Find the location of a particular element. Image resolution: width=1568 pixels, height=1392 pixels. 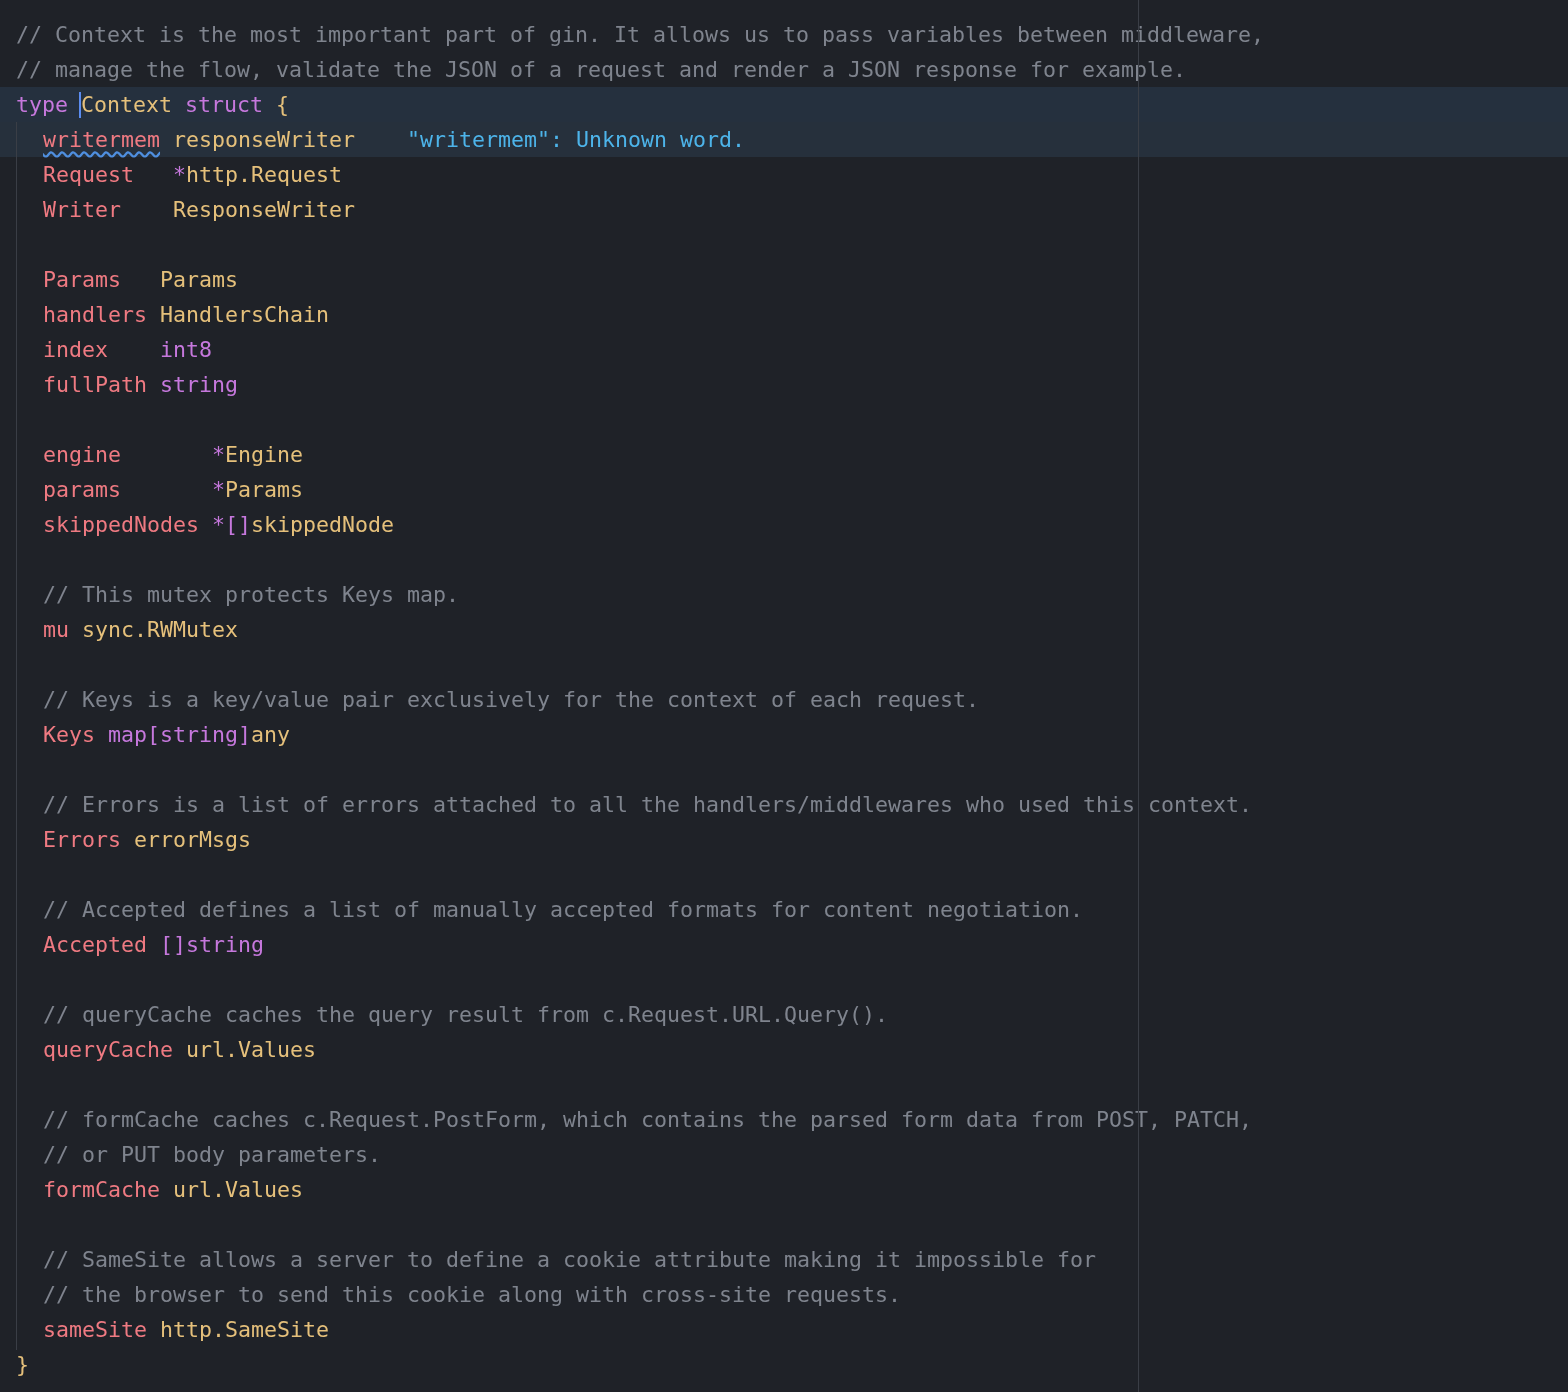

field-name: handlers is located at coordinates (95, 314).